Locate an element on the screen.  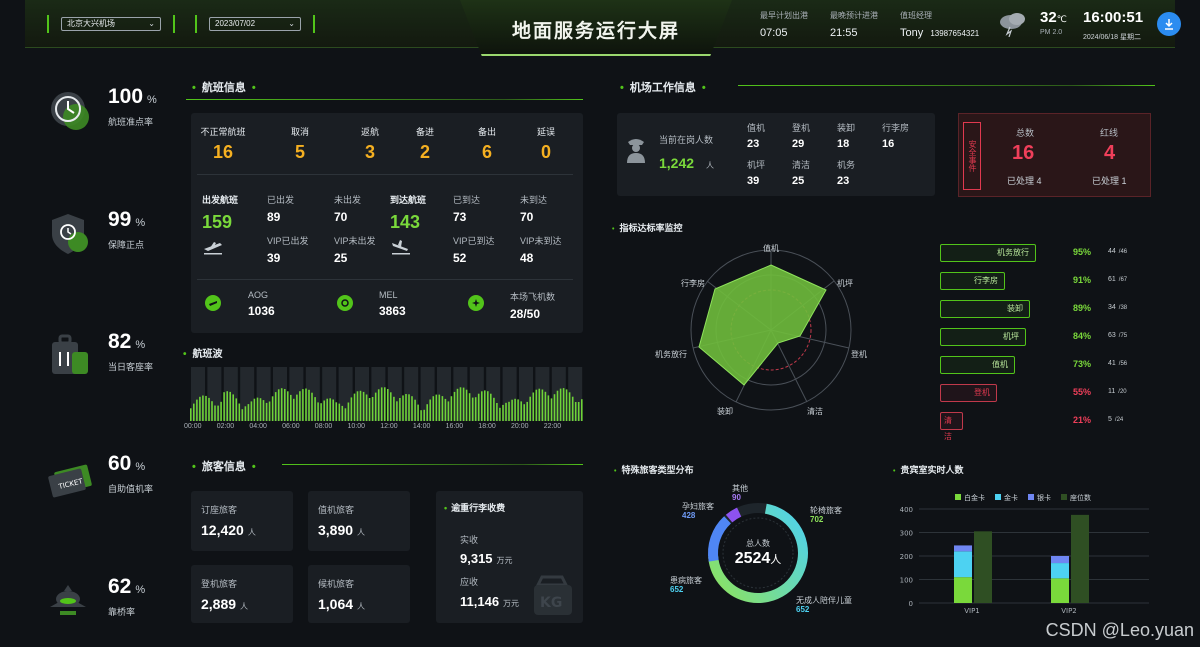
mel-label: MEL is located at coordinates (388, 295).